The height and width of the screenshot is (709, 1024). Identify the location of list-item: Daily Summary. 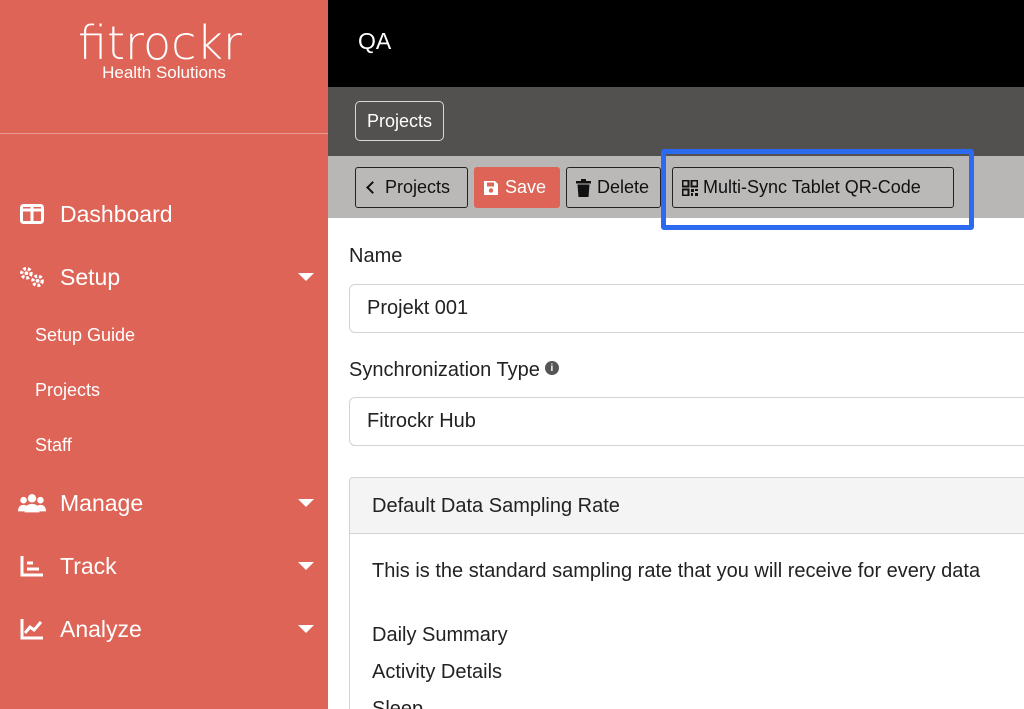
(440, 635).